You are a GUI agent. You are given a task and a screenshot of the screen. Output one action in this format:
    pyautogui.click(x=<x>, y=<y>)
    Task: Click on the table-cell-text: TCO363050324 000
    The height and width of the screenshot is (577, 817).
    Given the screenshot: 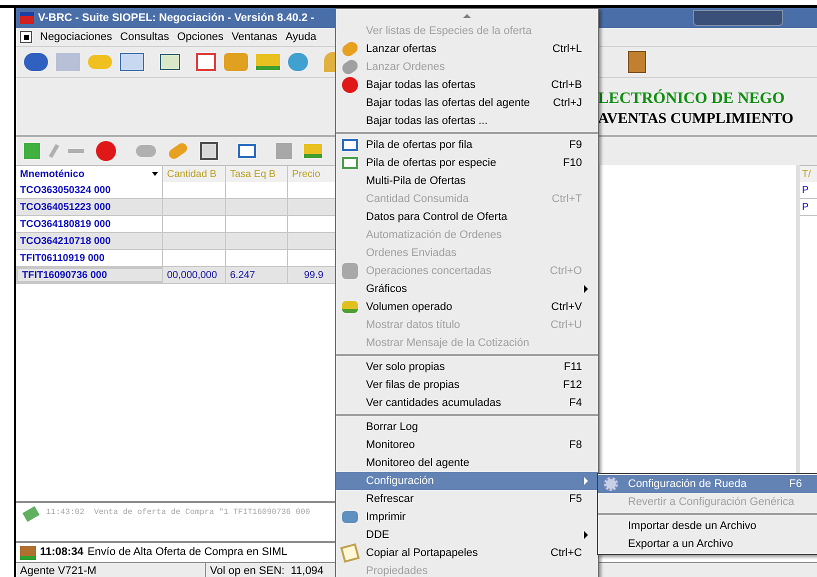 What is the action you would take?
    pyautogui.click(x=65, y=191)
    